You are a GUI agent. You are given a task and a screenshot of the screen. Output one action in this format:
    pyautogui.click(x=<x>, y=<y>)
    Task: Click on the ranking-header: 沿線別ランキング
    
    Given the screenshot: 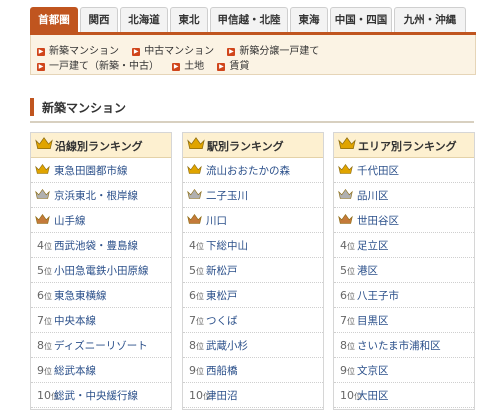 What is the action you would take?
    pyautogui.click(x=101, y=145)
    